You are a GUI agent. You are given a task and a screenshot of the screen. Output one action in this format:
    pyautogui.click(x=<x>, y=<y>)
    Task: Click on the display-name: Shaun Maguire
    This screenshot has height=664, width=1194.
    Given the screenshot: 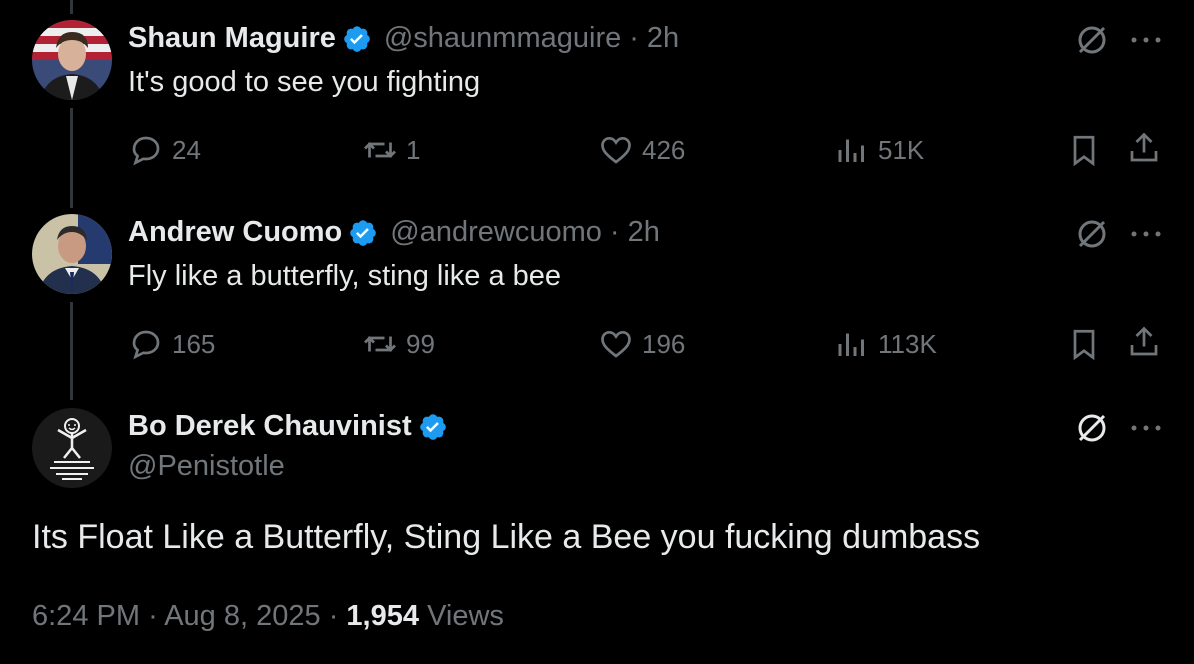 What is the action you would take?
    pyautogui.click(x=232, y=38)
    